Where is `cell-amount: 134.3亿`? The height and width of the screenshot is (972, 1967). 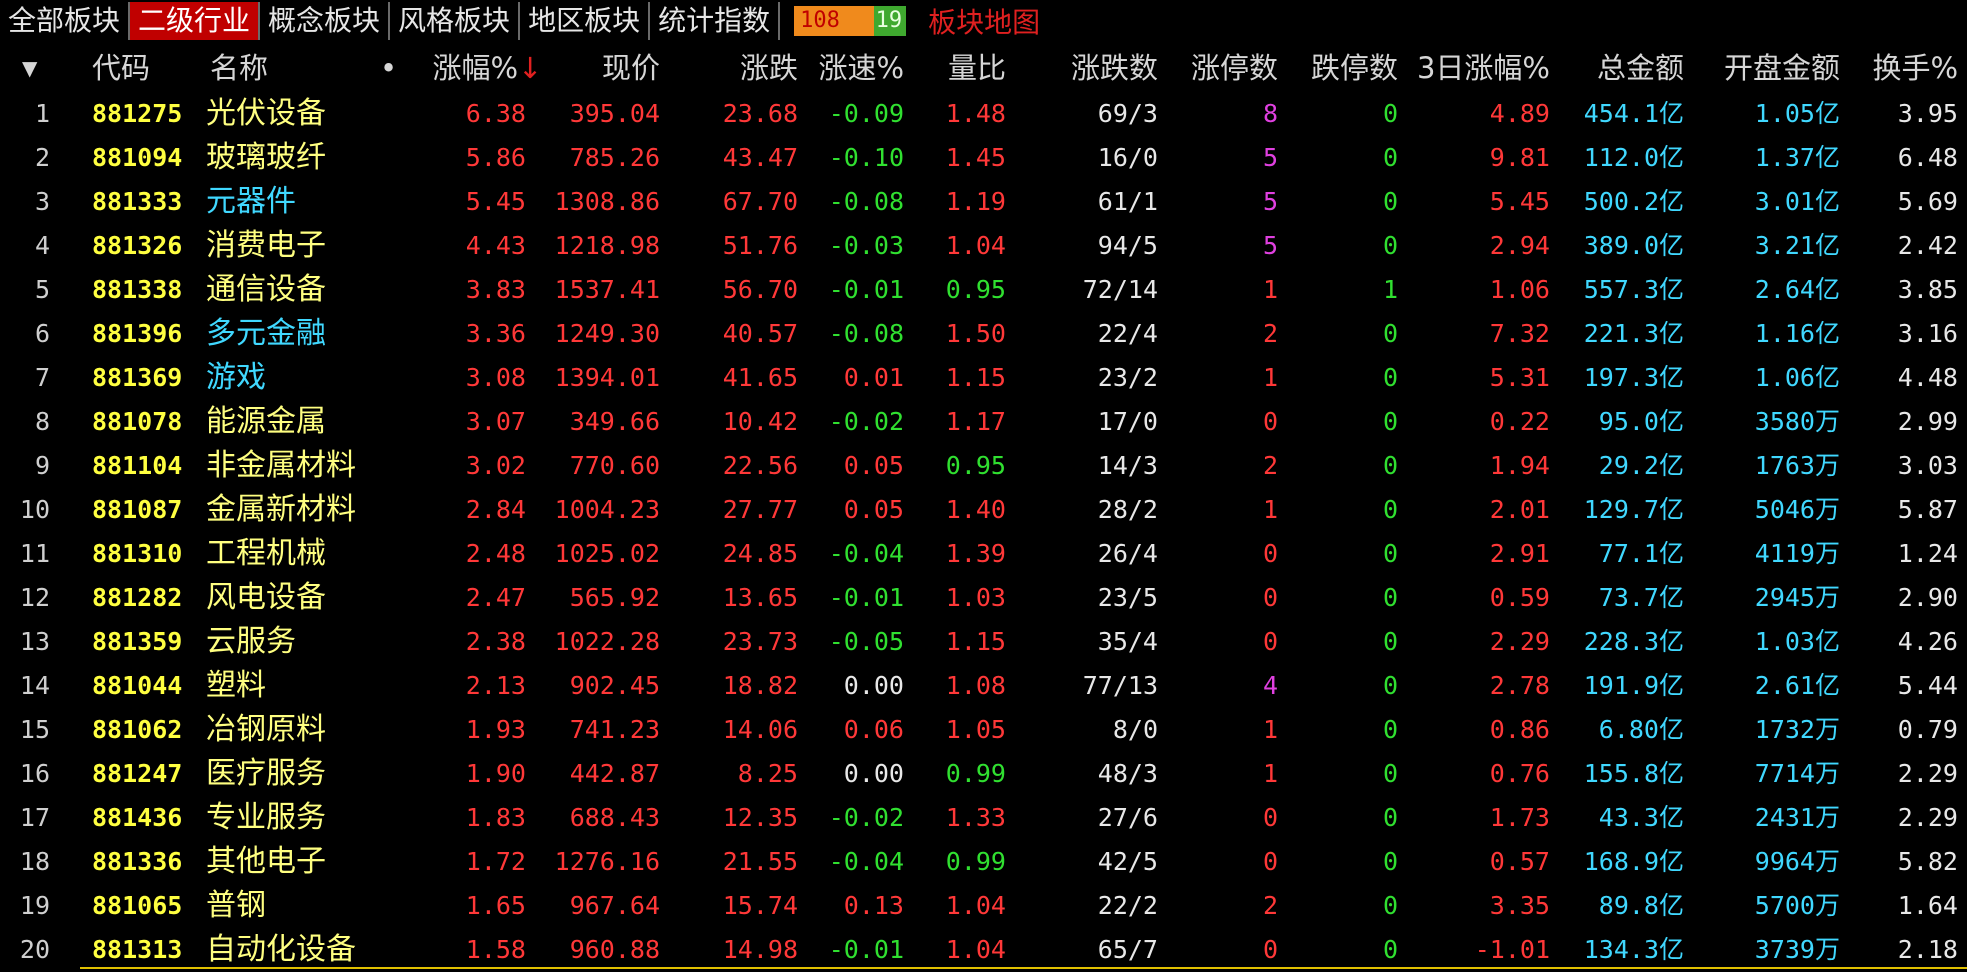
cell-amount: 134.3亿 is located at coordinates (1633, 949).